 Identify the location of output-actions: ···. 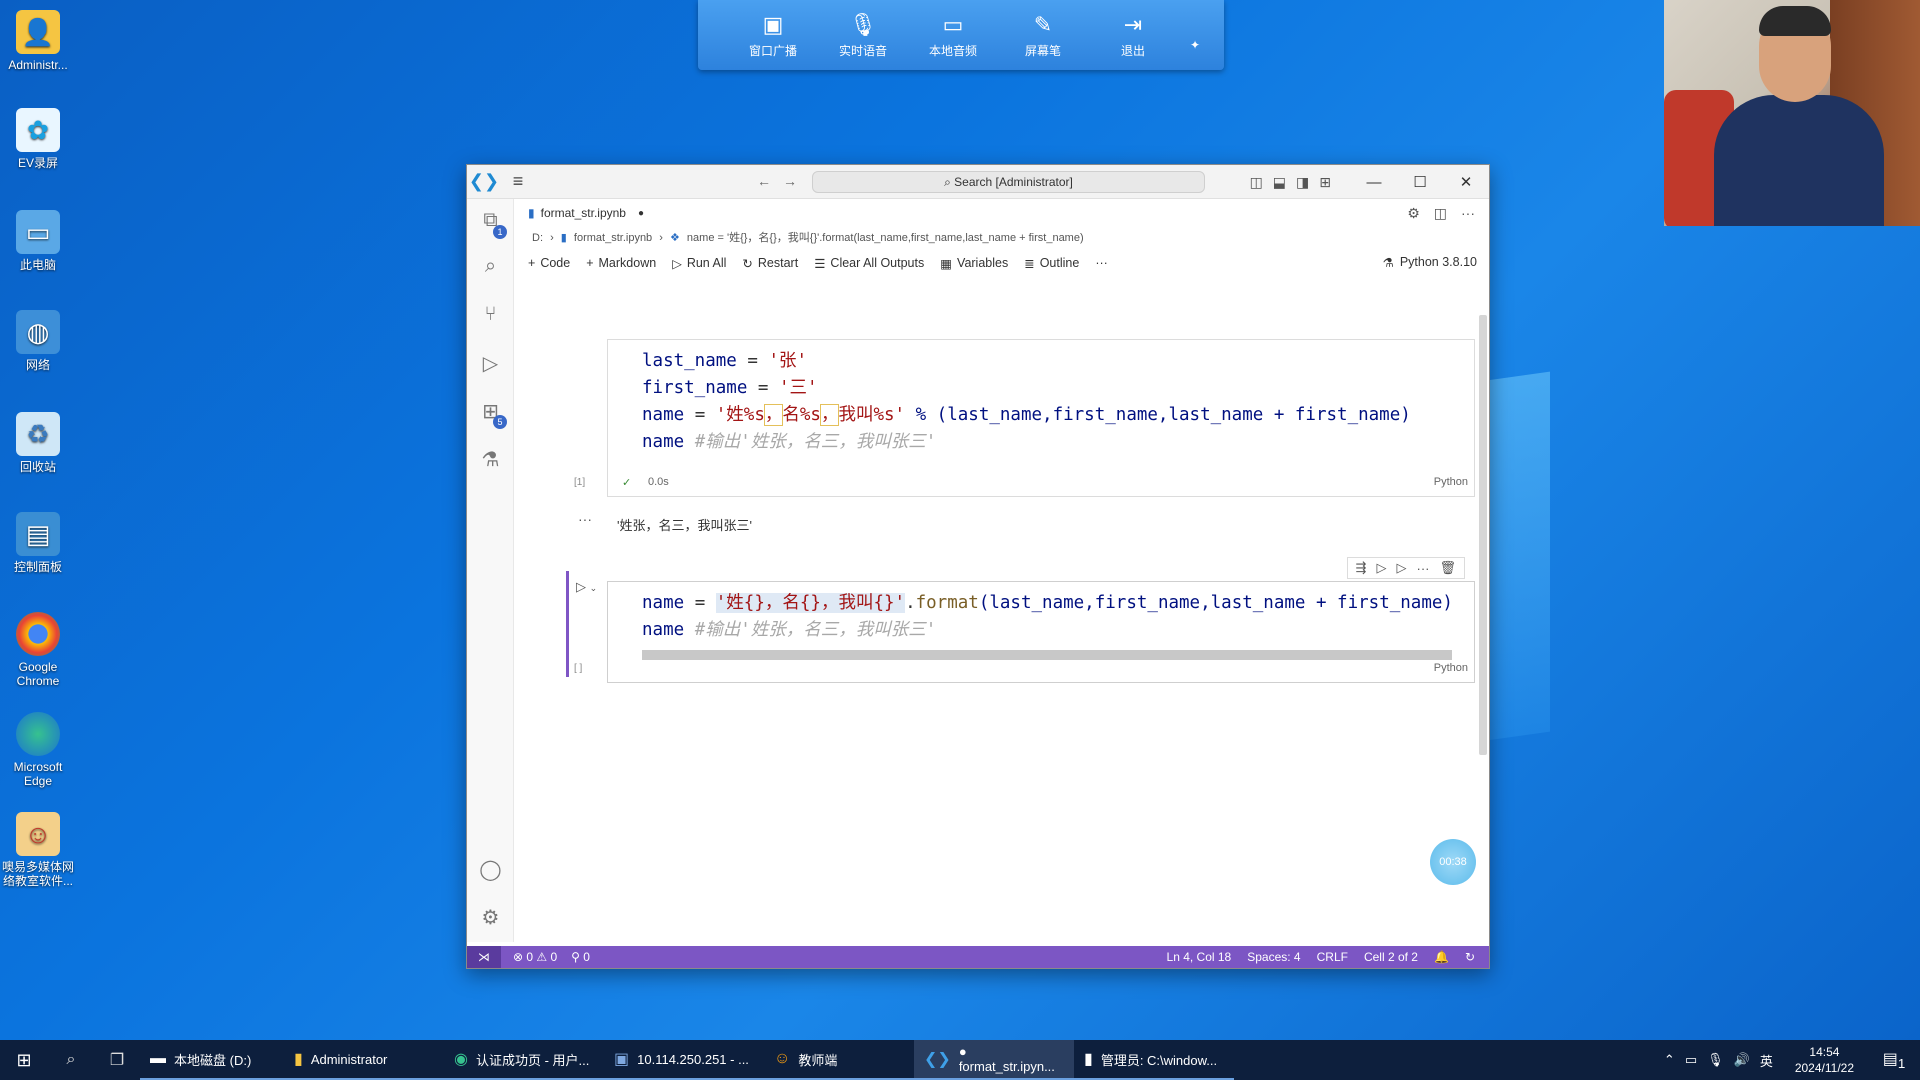
(585, 519).